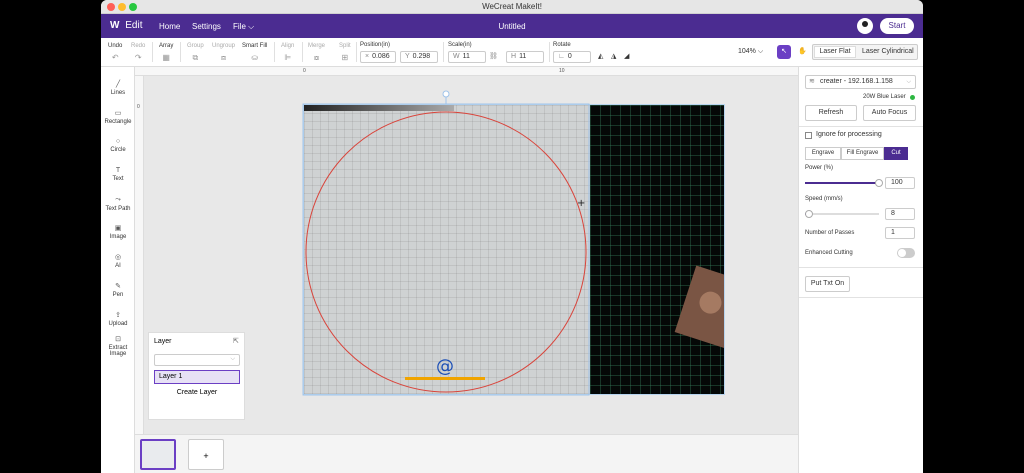 The height and width of the screenshot is (473, 1024). What do you see at coordinates (823, 153) in the screenshot?
I see `mode-engrave: Engrave` at bounding box center [823, 153].